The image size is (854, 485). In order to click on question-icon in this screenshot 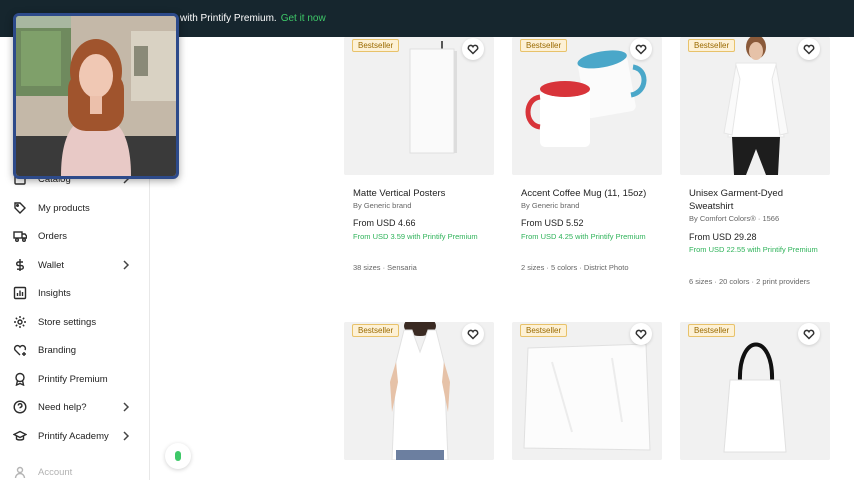, I will do `click(20, 407)`.